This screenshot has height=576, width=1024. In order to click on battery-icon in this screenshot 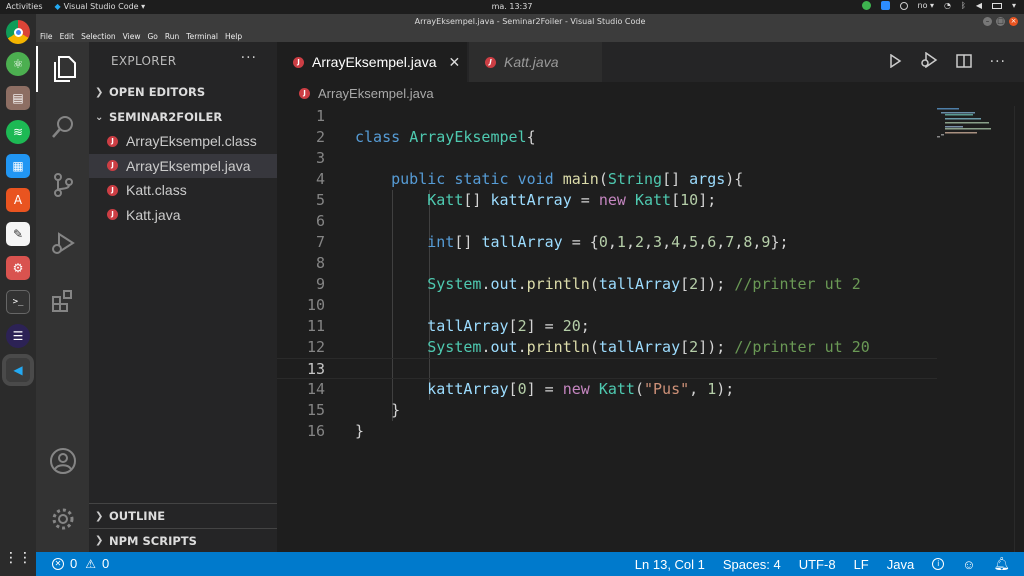, I will do `click(996, 5)`.